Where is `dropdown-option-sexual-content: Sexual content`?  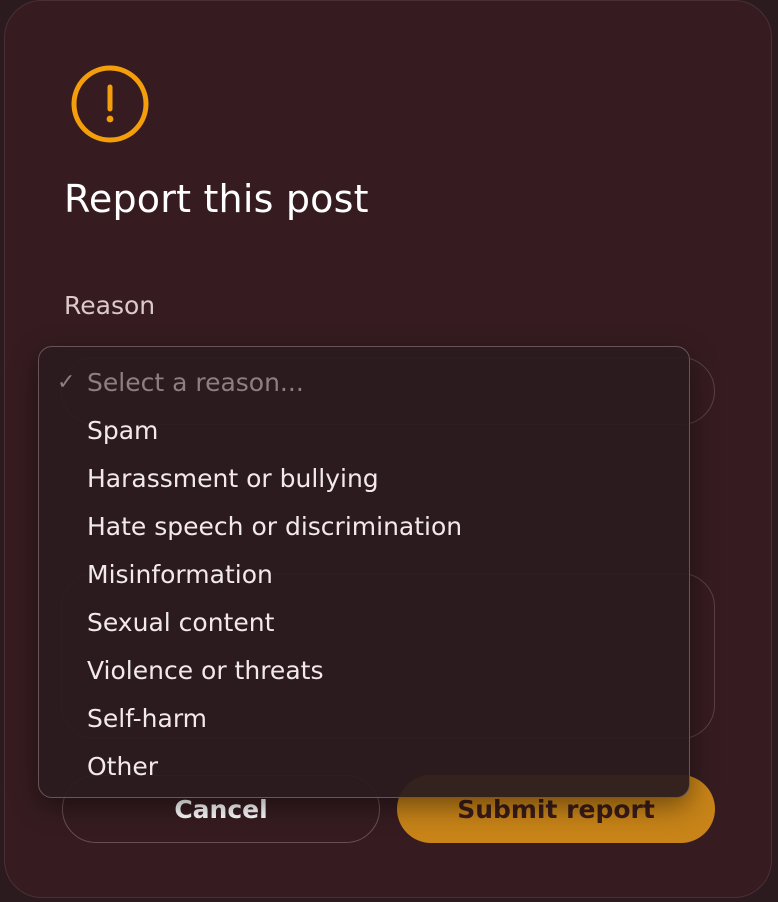
dropdown-option-sexual-content: Sexual content is located at coordinates (364, 623).